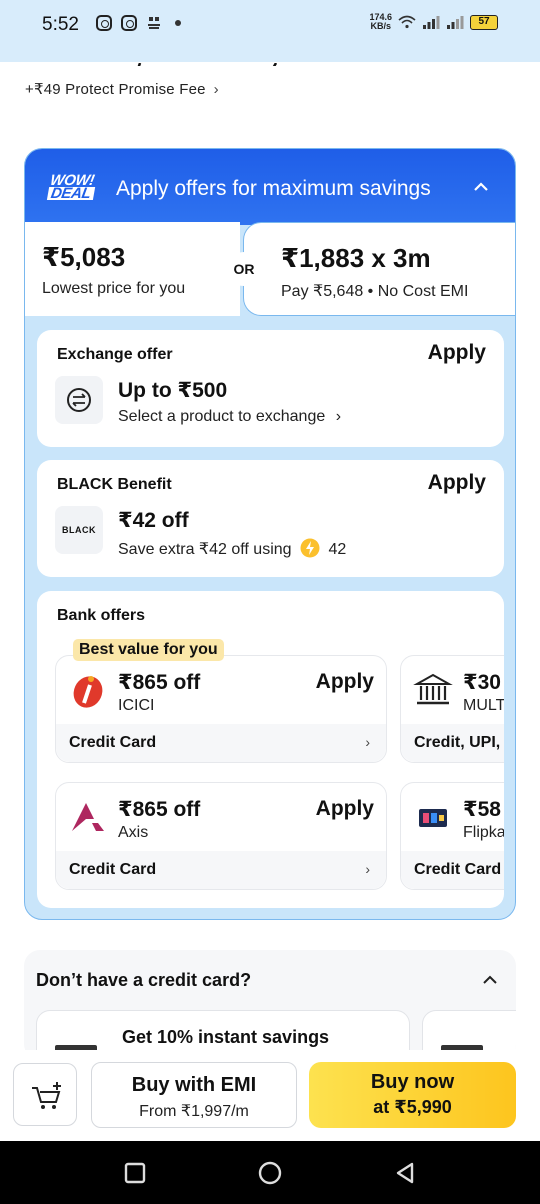 This screenshot has width=540, height=1204. What do you see at coordinates (484, 22) in the screenshot?
I see `battery-icon: 57` at bounding box center [484, 22].